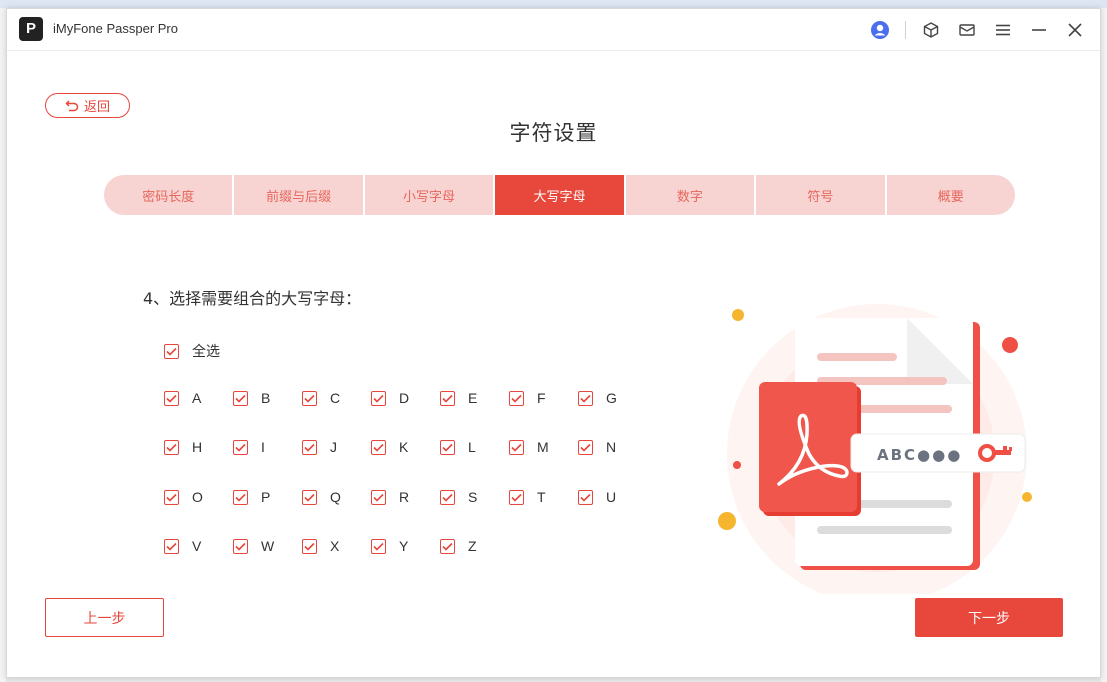 The width and height of the screenshot is (1107, 682). I want to click on pdf-password-illustration: ABC●●●, so click(875, 449).